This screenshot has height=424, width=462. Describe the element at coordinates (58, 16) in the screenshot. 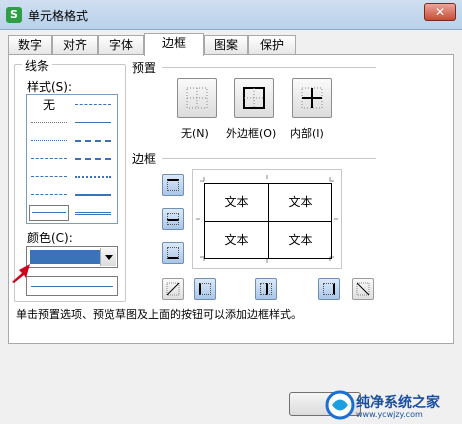

I see `window-title: 单元格格式` at that location.